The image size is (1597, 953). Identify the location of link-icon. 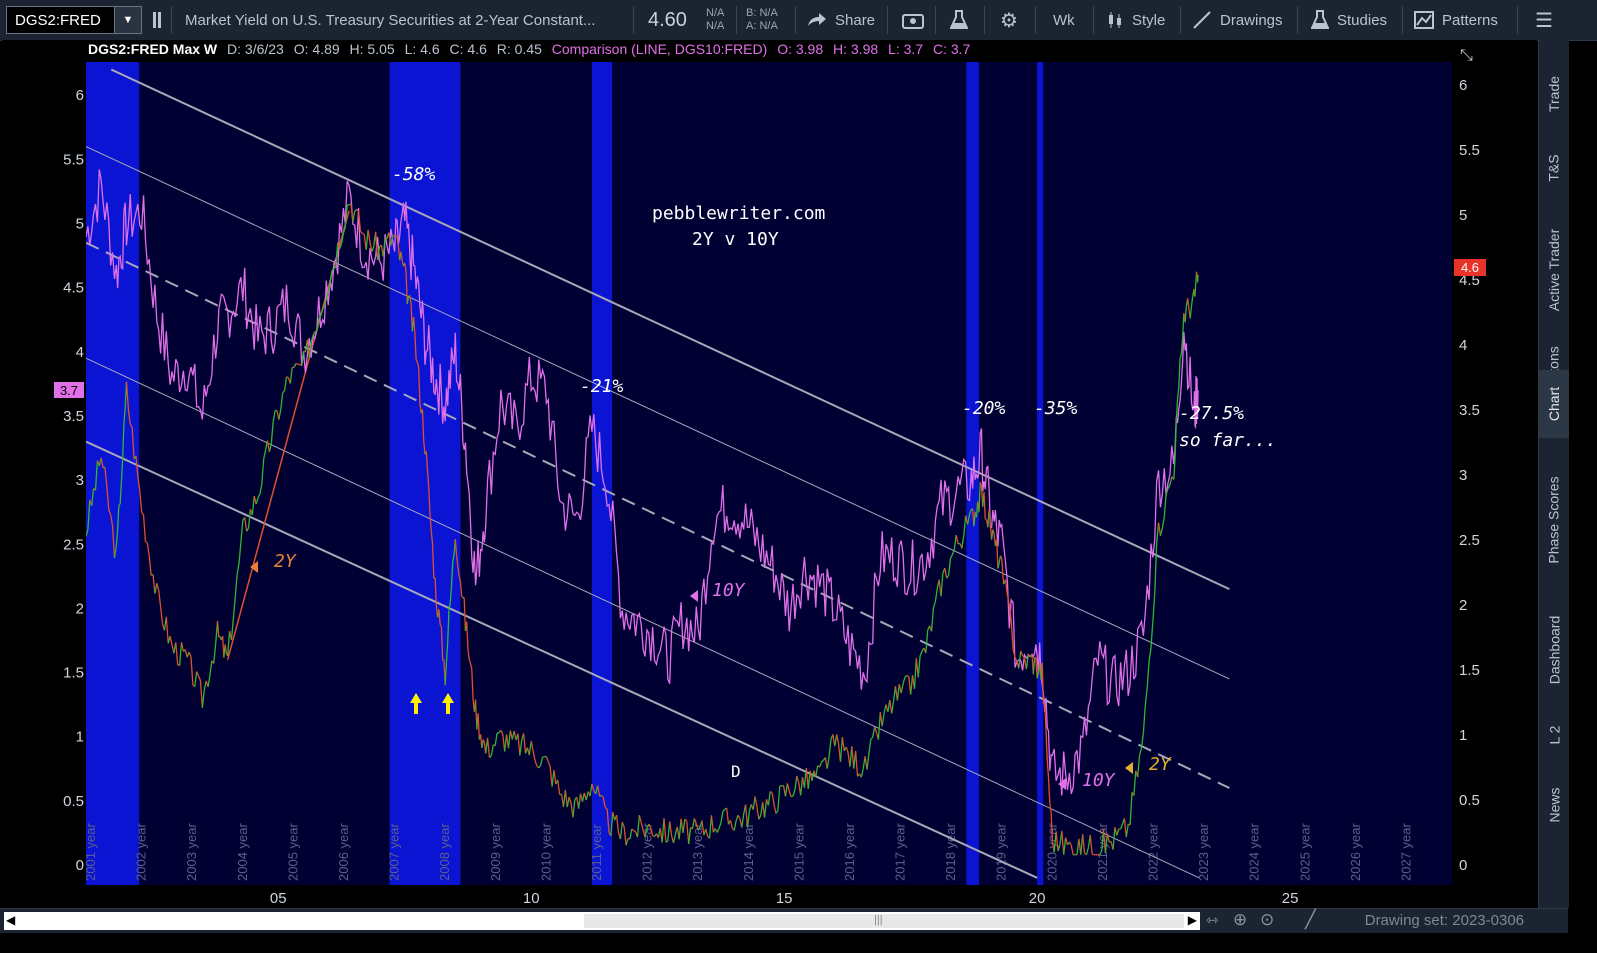
(157, 20).